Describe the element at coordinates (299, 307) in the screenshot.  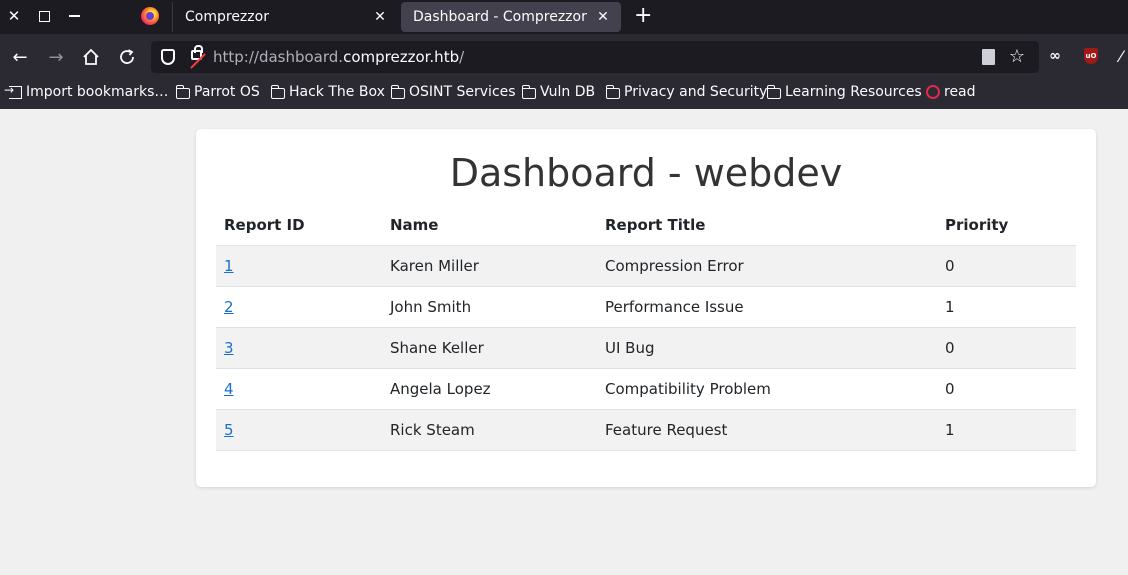
I see `report-id-cell: 2` at that location.